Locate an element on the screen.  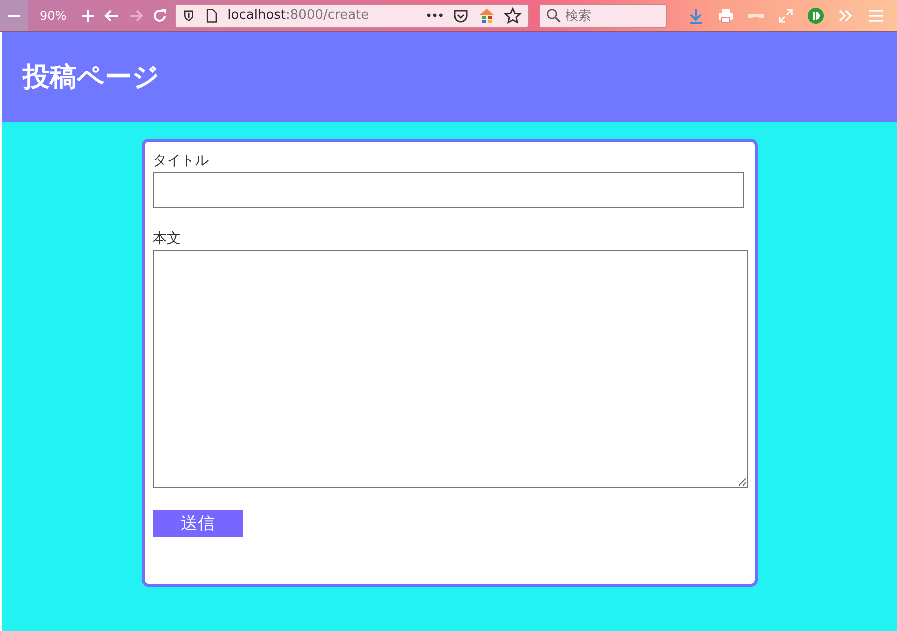
zoom-out-button is located at coordinates (14, 15).